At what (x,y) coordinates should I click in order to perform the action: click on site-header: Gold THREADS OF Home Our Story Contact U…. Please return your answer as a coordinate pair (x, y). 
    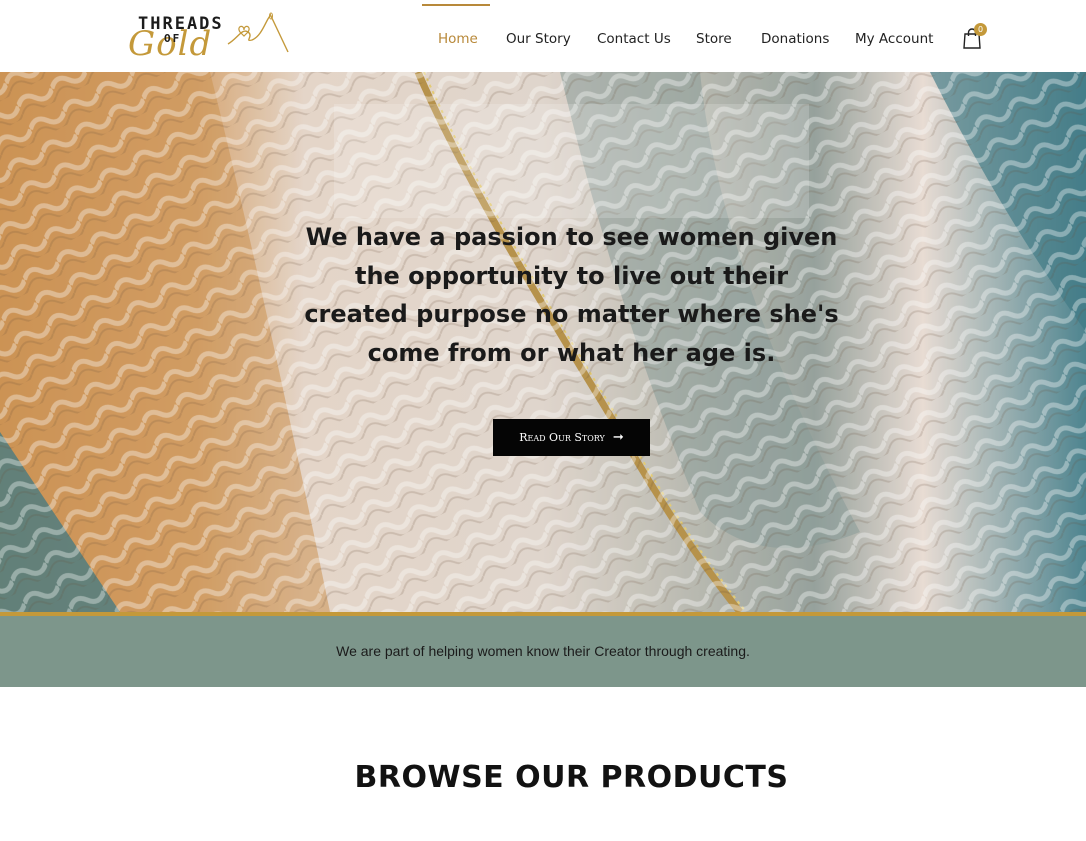
    Looking at the image, I should click on (543, 36).